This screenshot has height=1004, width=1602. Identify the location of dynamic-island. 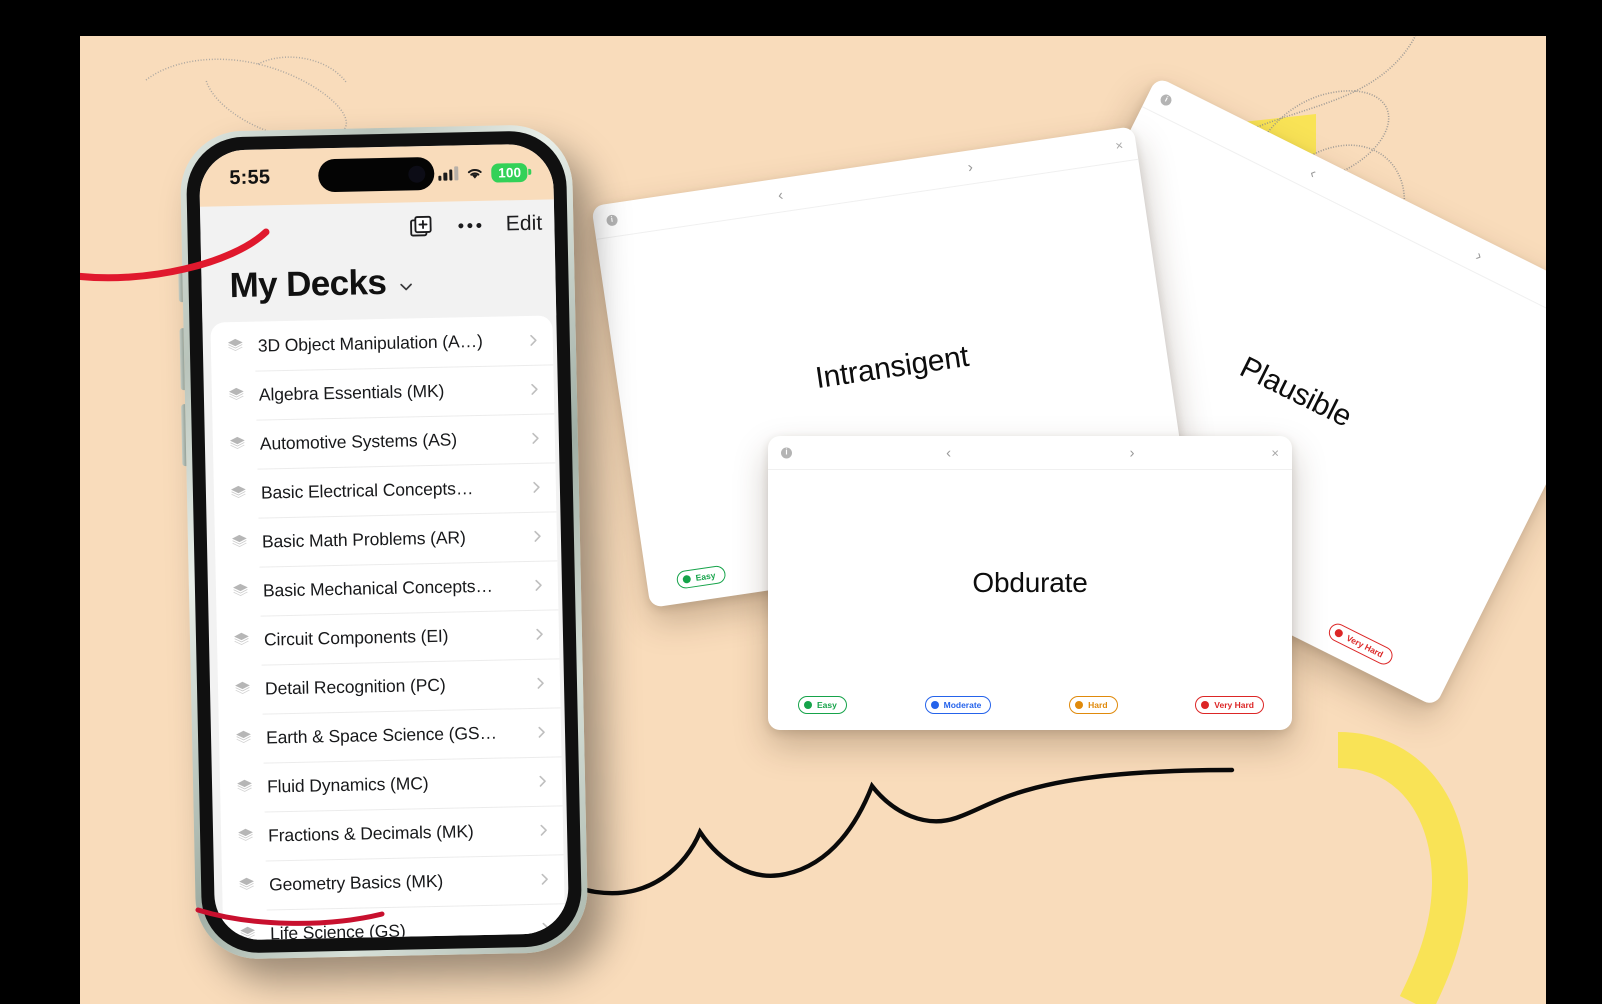
(376, 174).